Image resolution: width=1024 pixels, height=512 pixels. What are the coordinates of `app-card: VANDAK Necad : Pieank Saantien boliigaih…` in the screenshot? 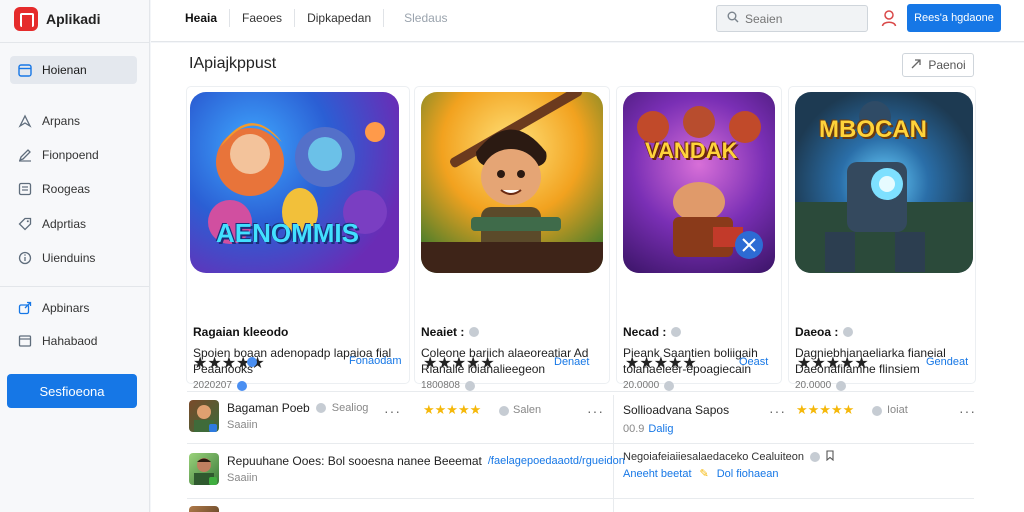 It's located at (699, 239).